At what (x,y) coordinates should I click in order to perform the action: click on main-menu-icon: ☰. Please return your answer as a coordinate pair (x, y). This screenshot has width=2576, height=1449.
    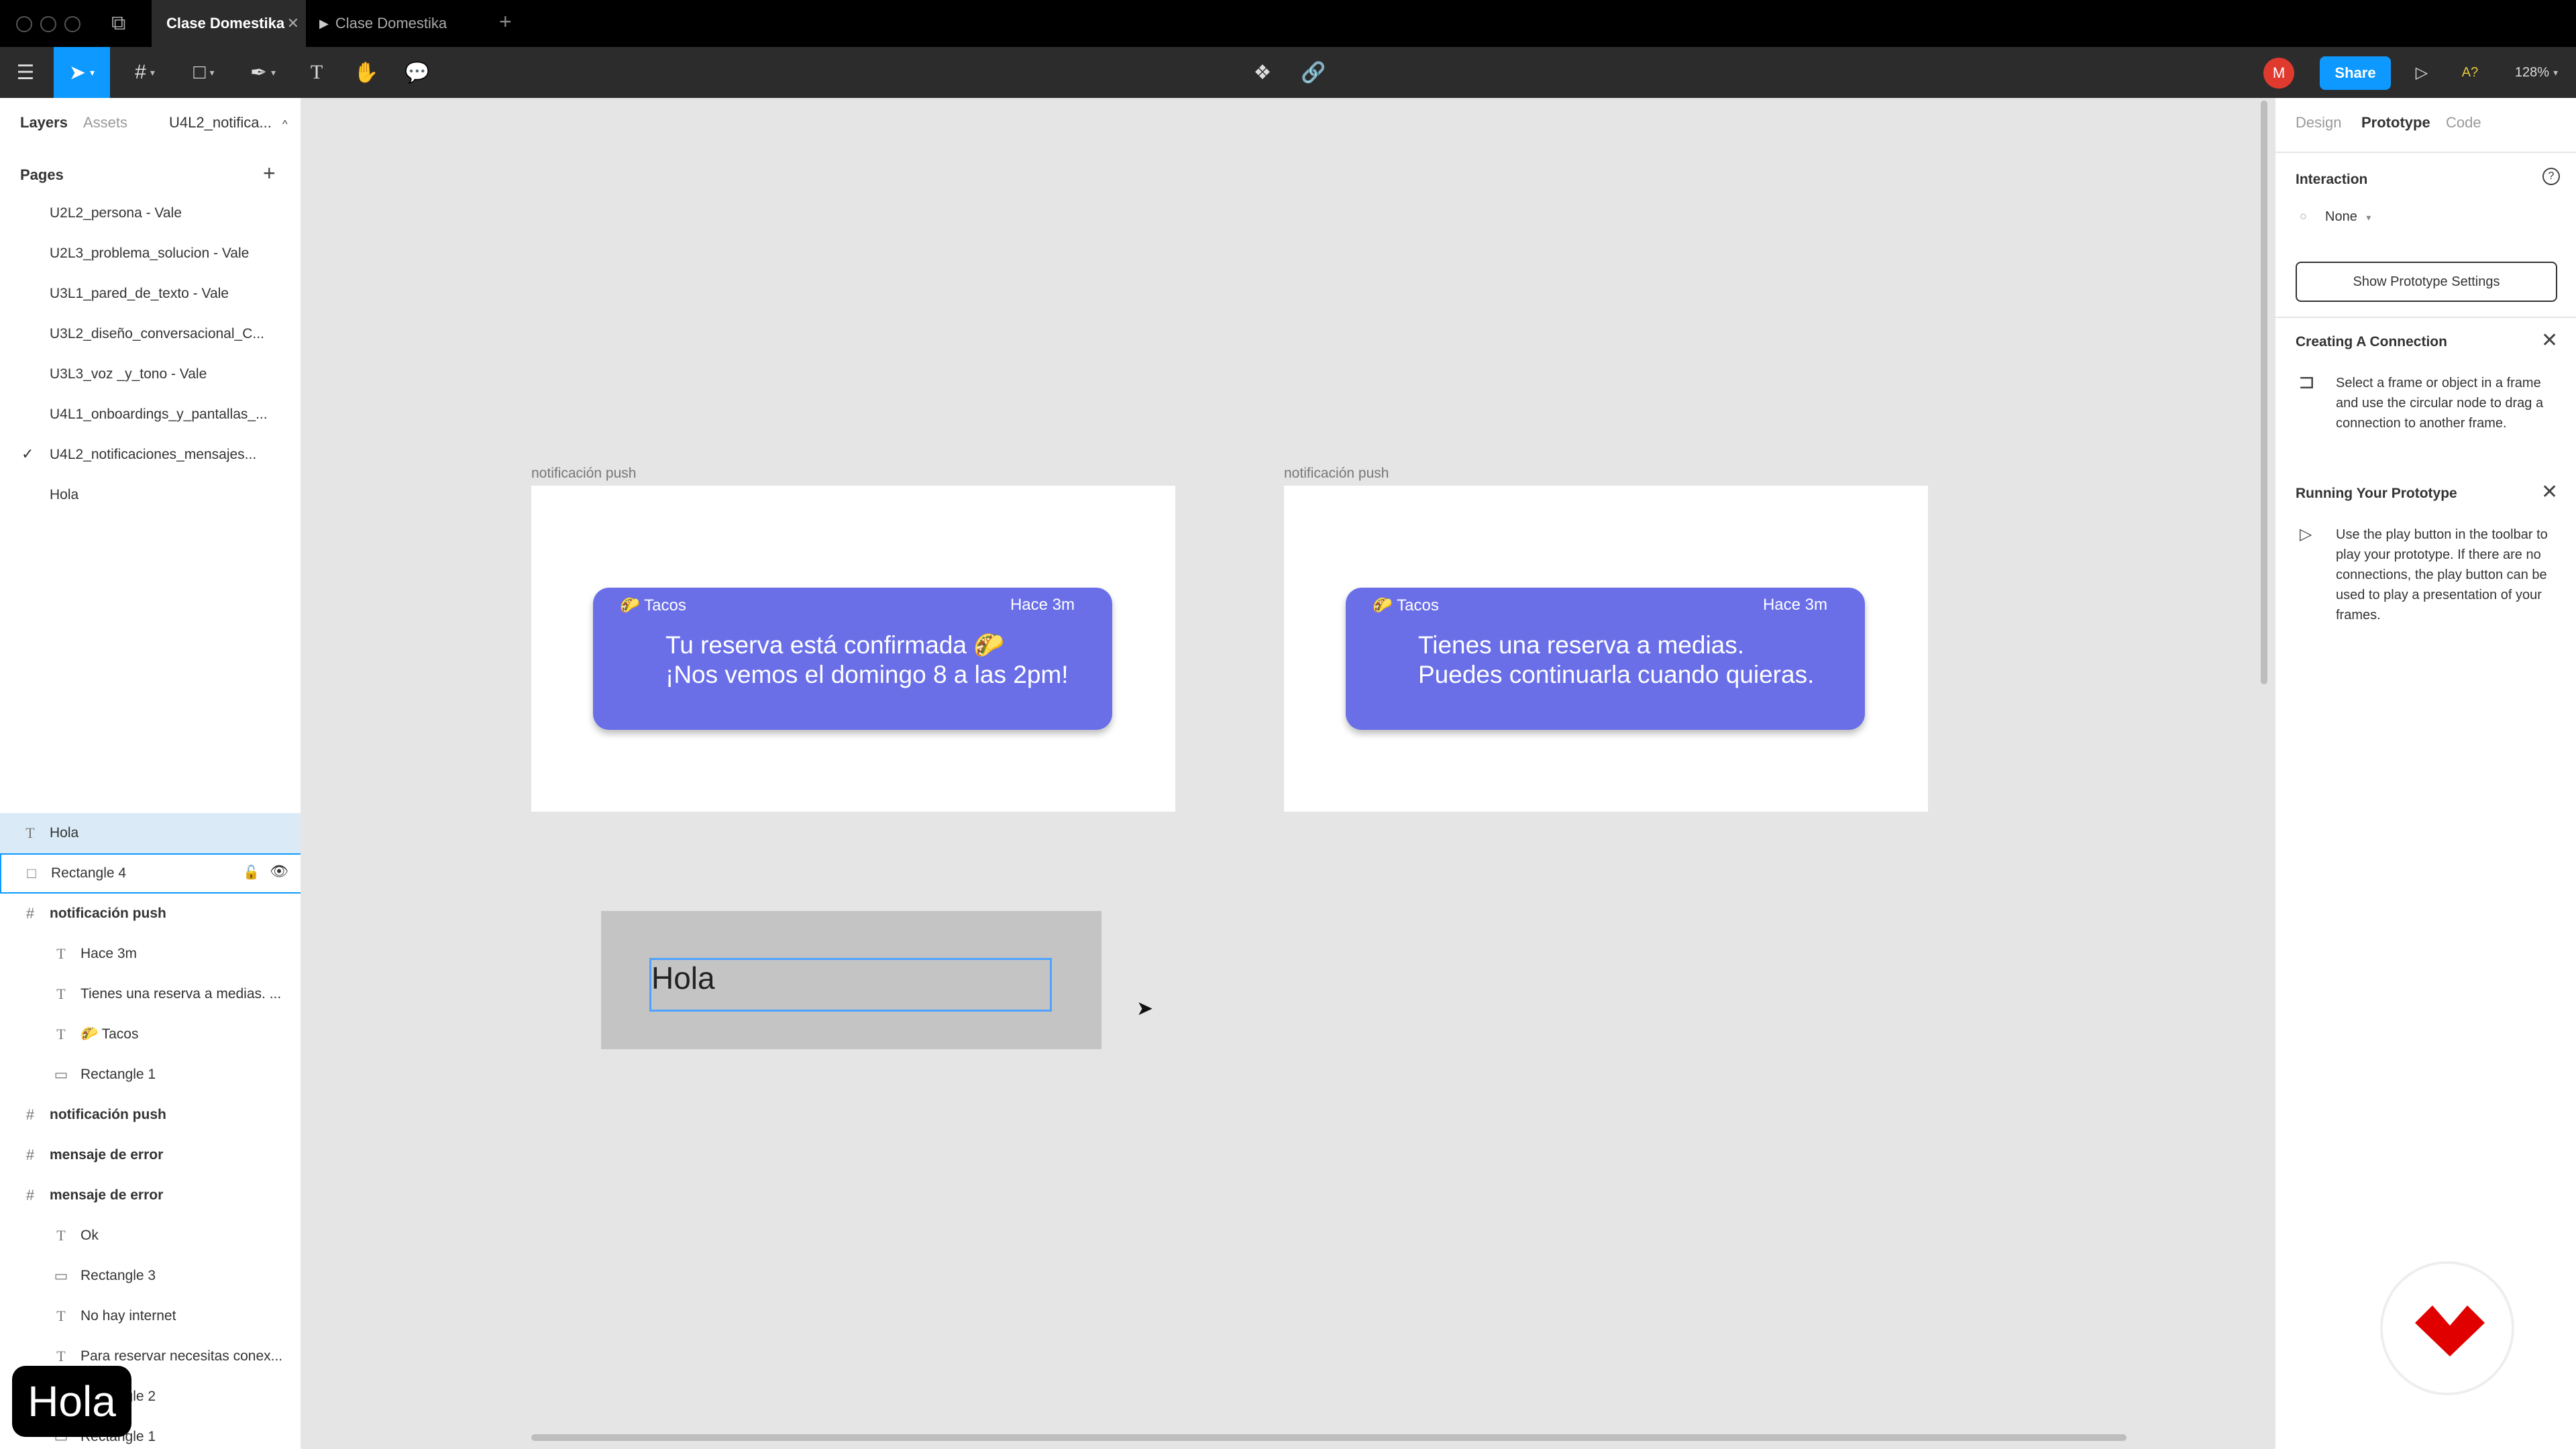
    Looking at the image, I should click on (25, 72).